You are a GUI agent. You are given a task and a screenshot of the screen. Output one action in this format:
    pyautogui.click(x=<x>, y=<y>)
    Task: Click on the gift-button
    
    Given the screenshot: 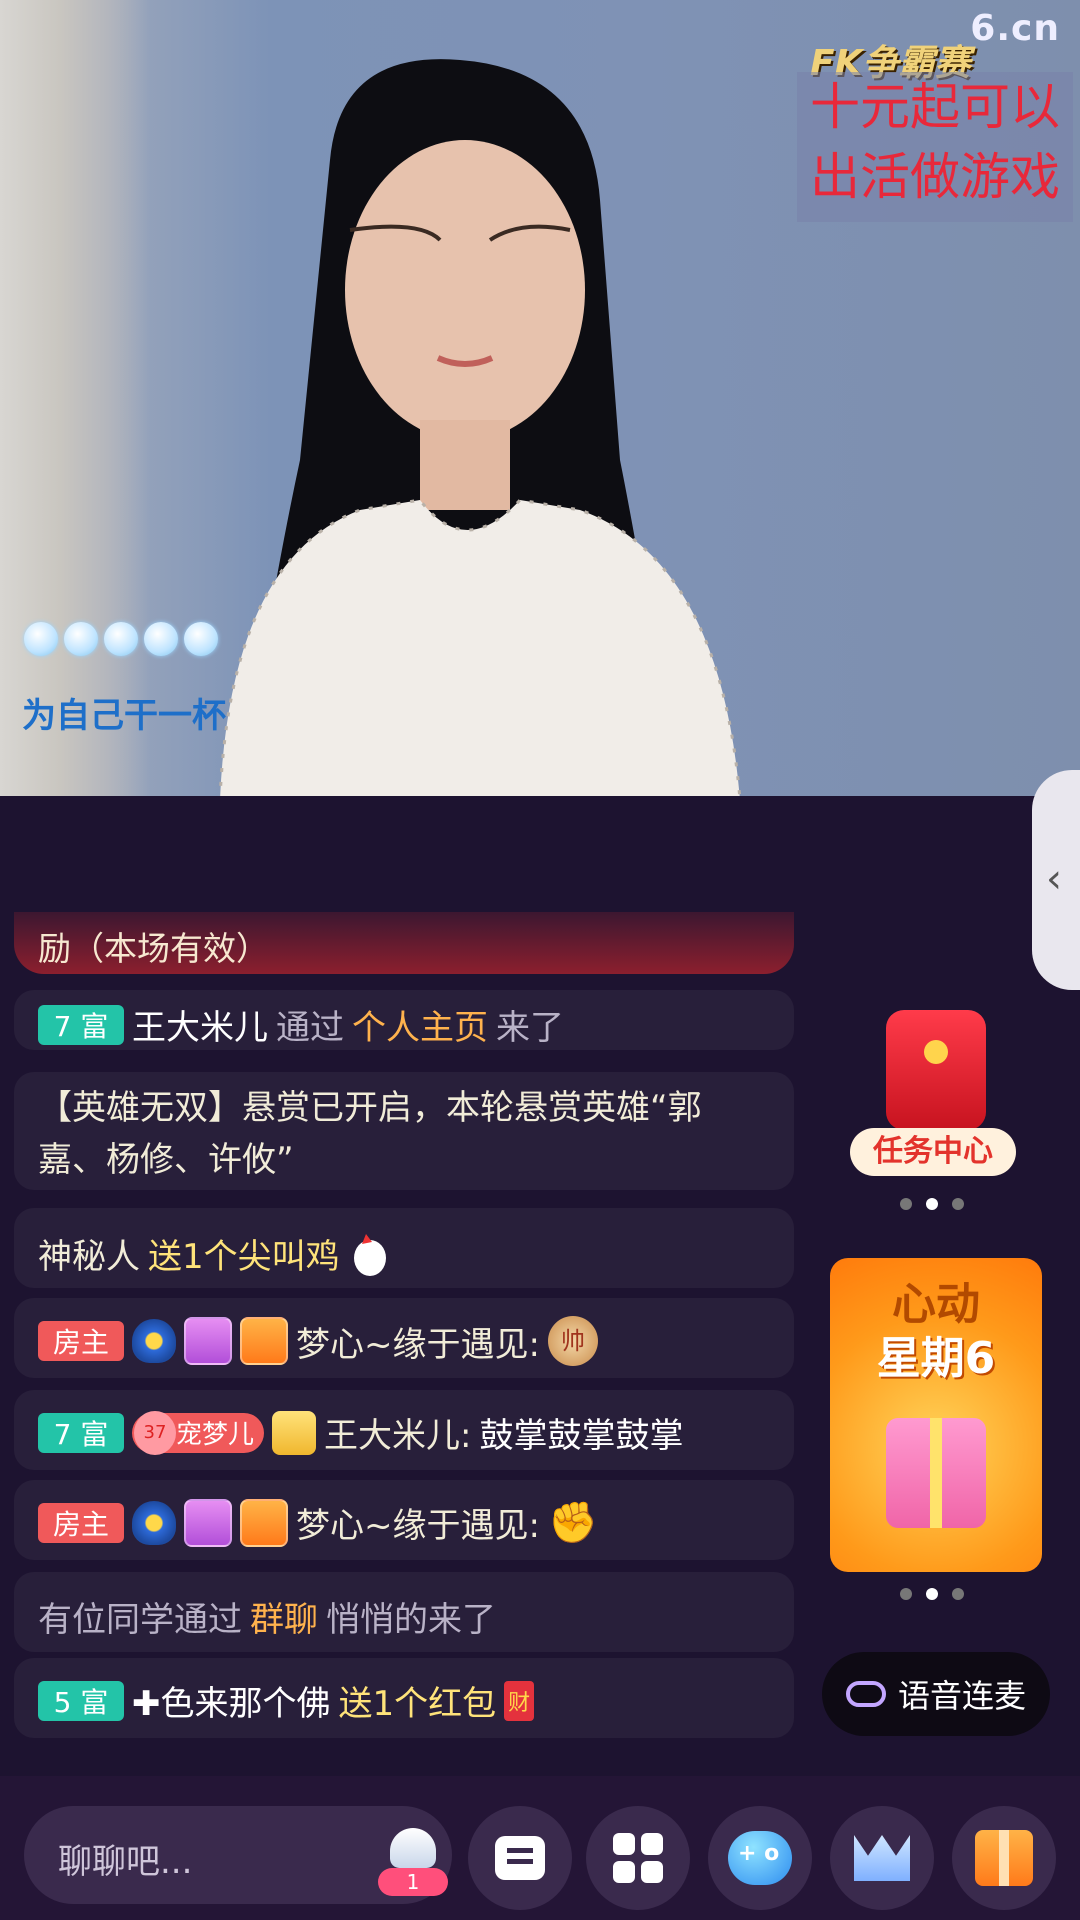 What is the action you would take?
    pyautogui.click(x=1004, y=1858)
    